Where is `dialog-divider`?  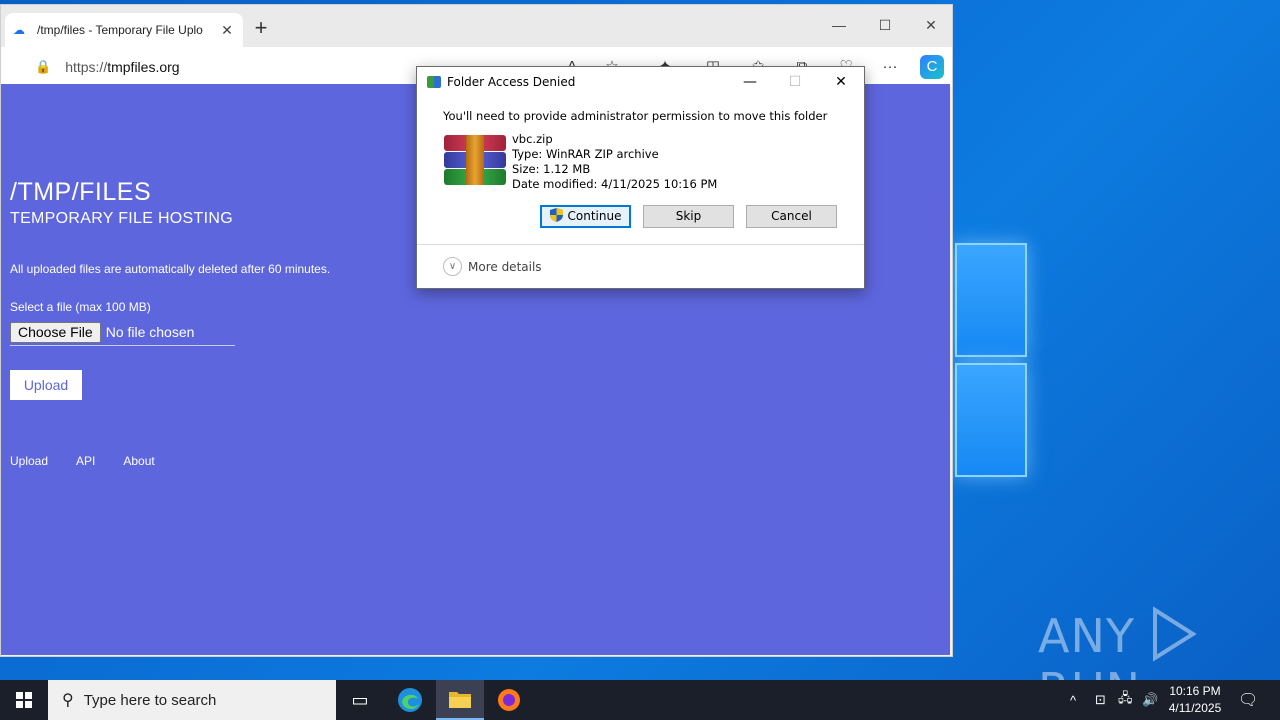
dialog-divider is located at coordinates (640, 244).